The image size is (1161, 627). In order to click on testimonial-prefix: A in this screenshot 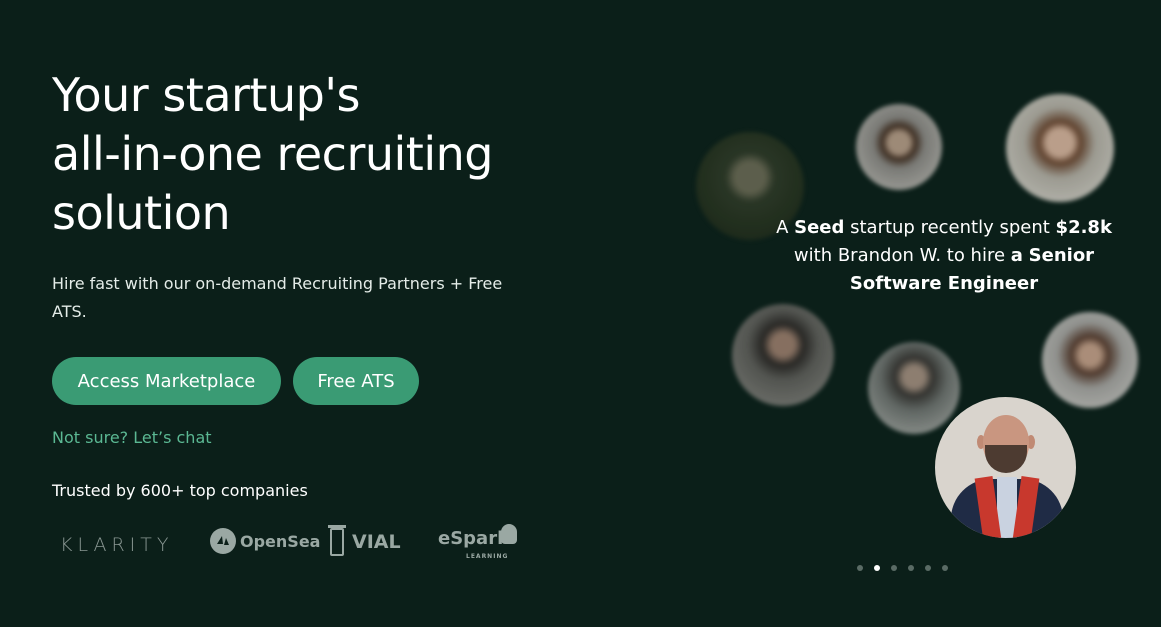, I will do `click(785, 227)`.